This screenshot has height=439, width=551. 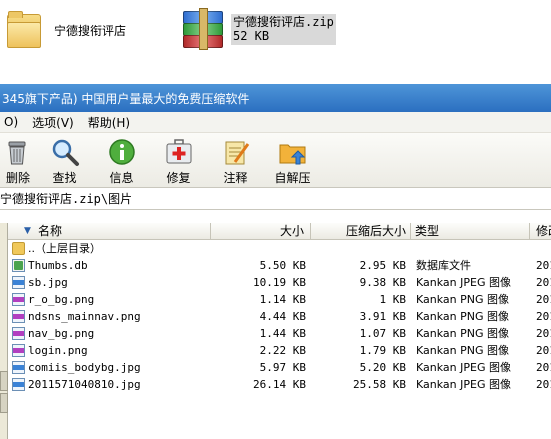 What do you see at coordinates (14, 122) in the screenshot?
I see `menu-item-operation: O)` at bounding box center [14, 122].